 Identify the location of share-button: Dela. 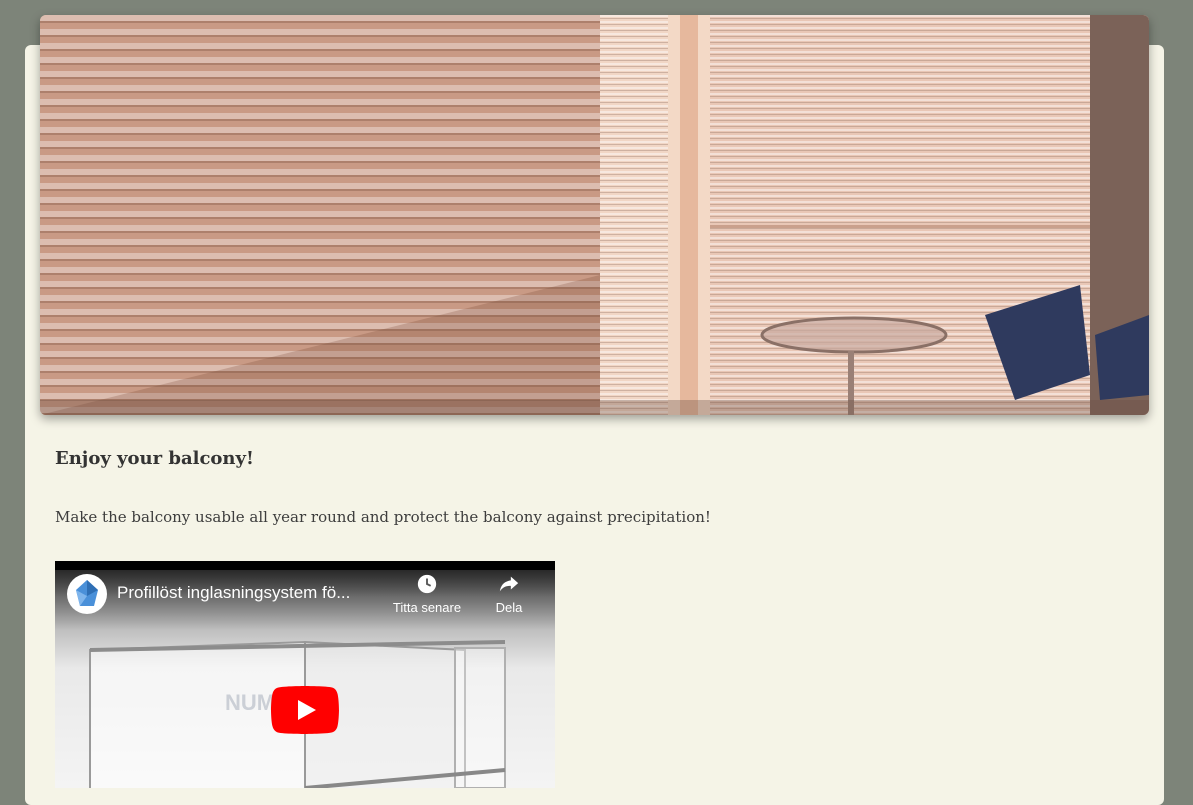
(509, 594).